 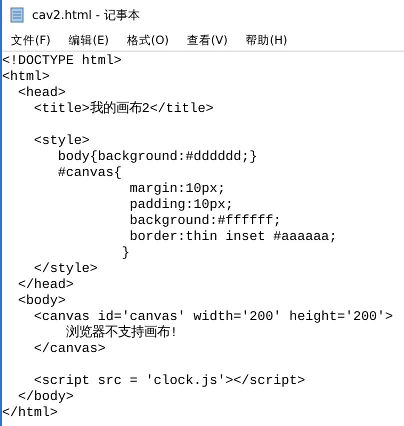 I want to click on code-line: <canvas id='canvas' width='200' height='200'>, so click(x=213, y=316).